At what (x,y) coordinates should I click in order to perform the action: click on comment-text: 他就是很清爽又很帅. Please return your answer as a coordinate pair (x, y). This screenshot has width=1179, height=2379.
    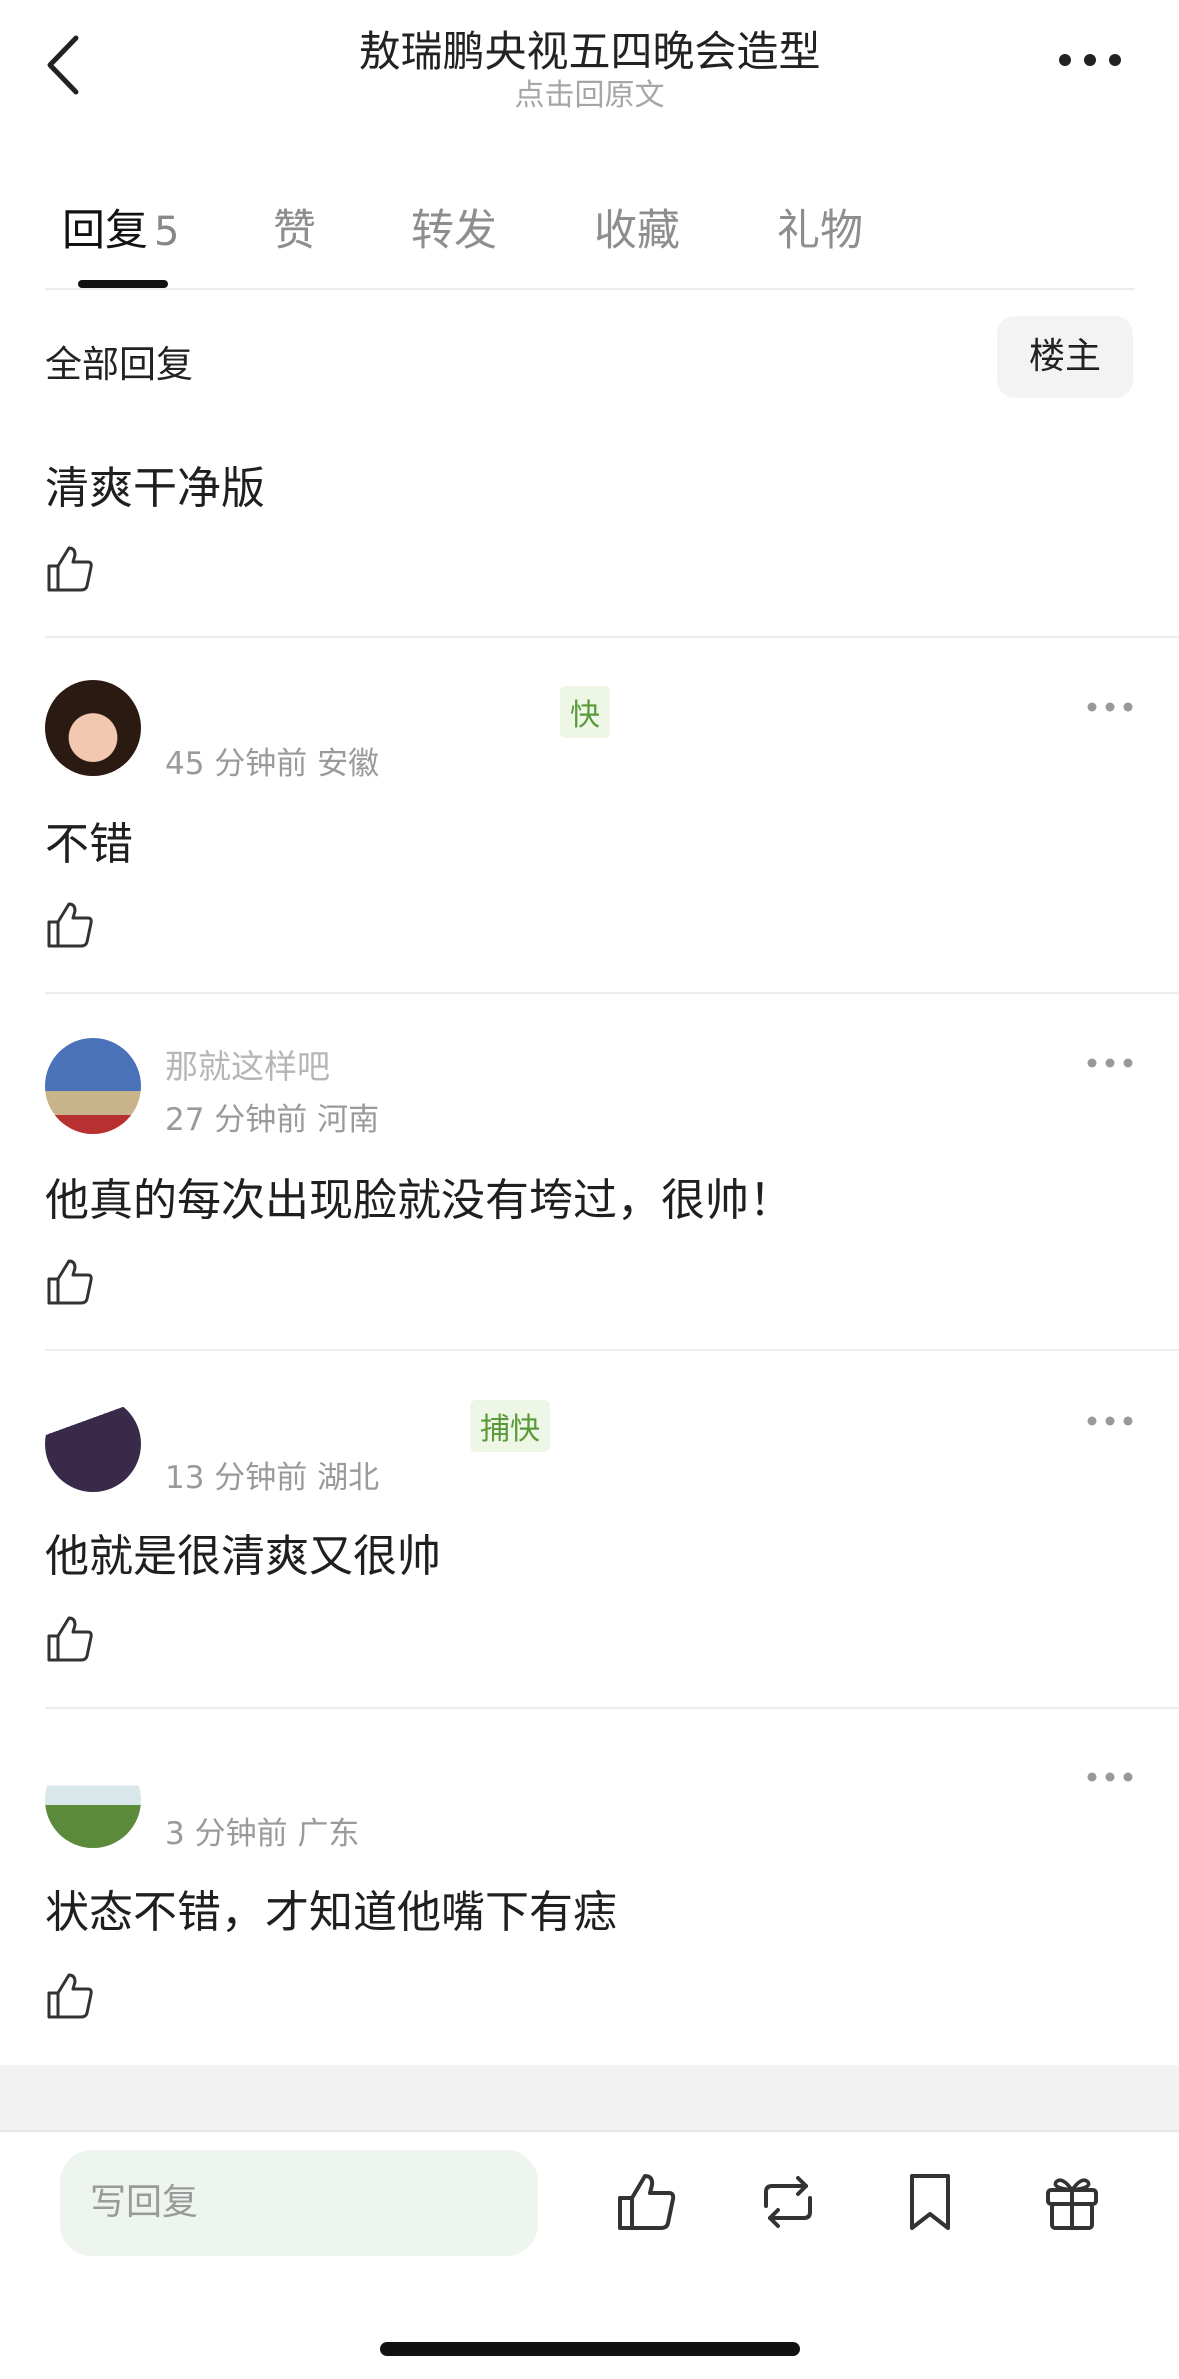
    Looking at the image, I should click on (243, 1556).